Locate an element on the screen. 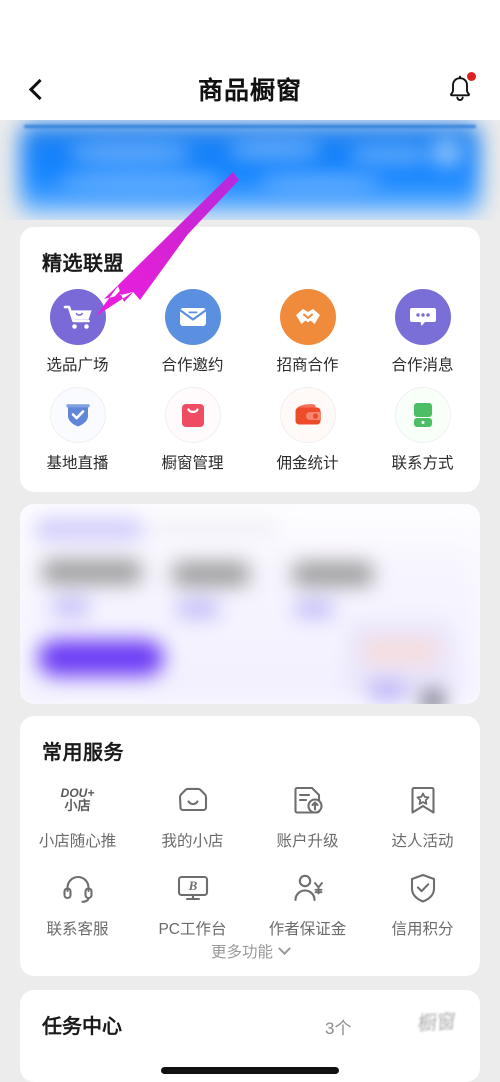 The image size is (500, 1082). alliance-item-chuchuang-guanli: 橱窗管理 is located at coordinates (192, 430).